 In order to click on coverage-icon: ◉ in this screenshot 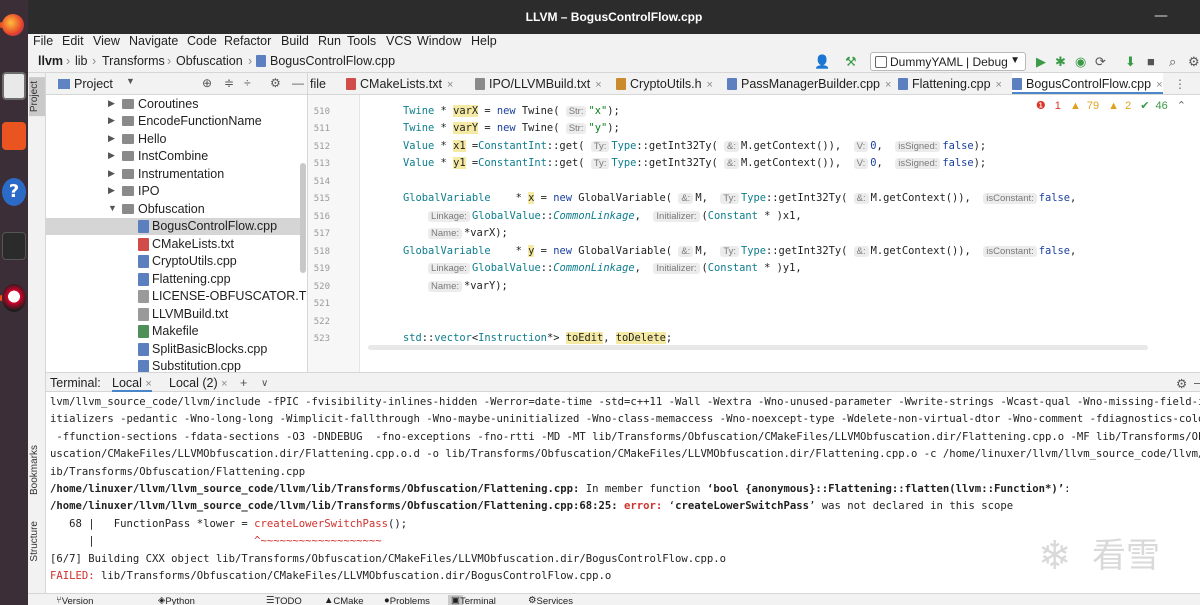, I will do `click(1080, 62)`.